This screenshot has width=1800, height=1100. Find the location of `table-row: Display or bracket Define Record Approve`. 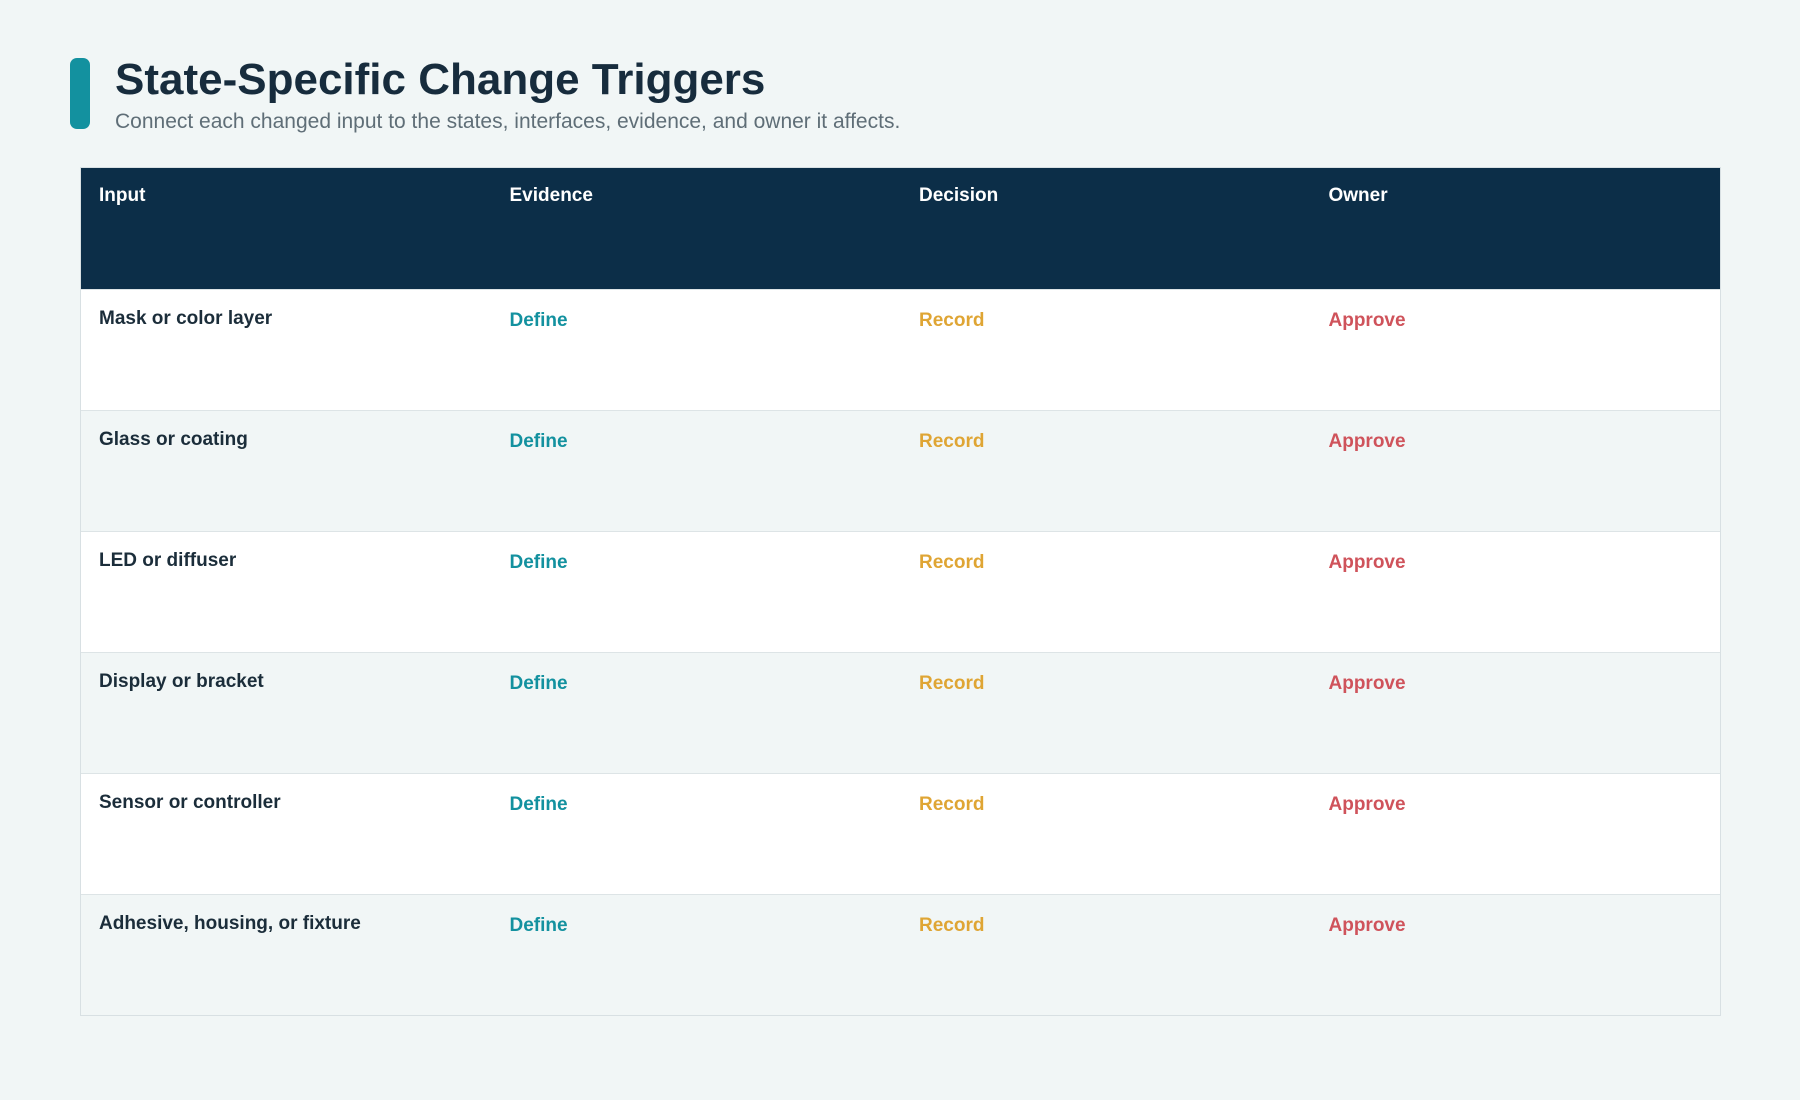

table-row: Display or bracket Define Record Approve is located at coordinates (900, 712).